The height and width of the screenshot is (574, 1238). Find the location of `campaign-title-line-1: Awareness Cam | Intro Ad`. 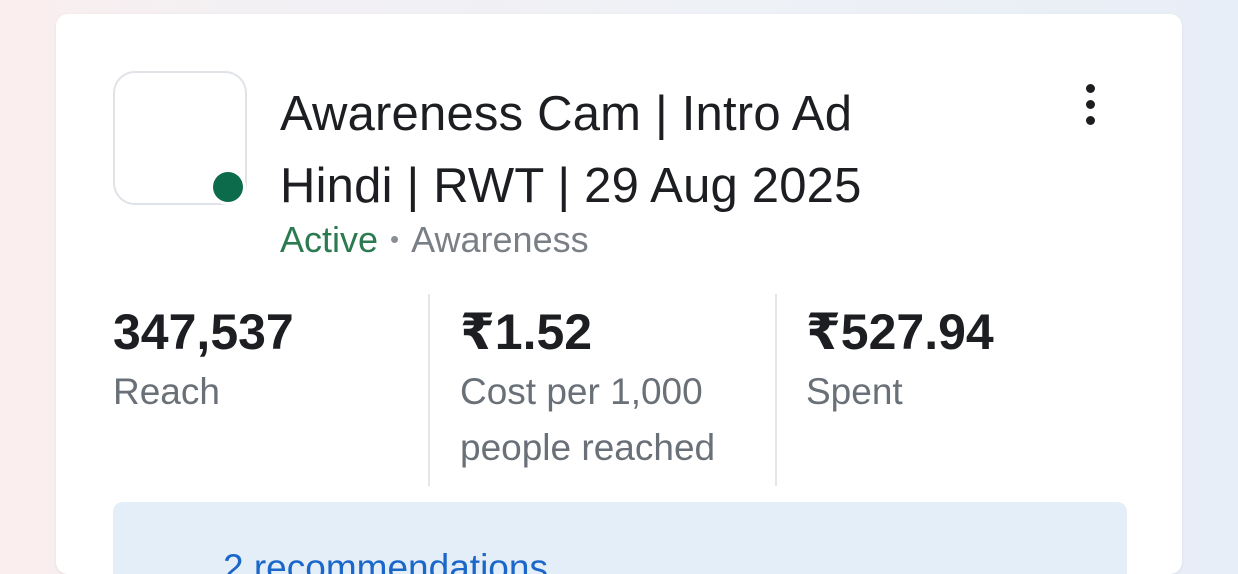

campaign-title-line-1: Awareness Cam | Intro Ad is located at coordinates (566, 114).